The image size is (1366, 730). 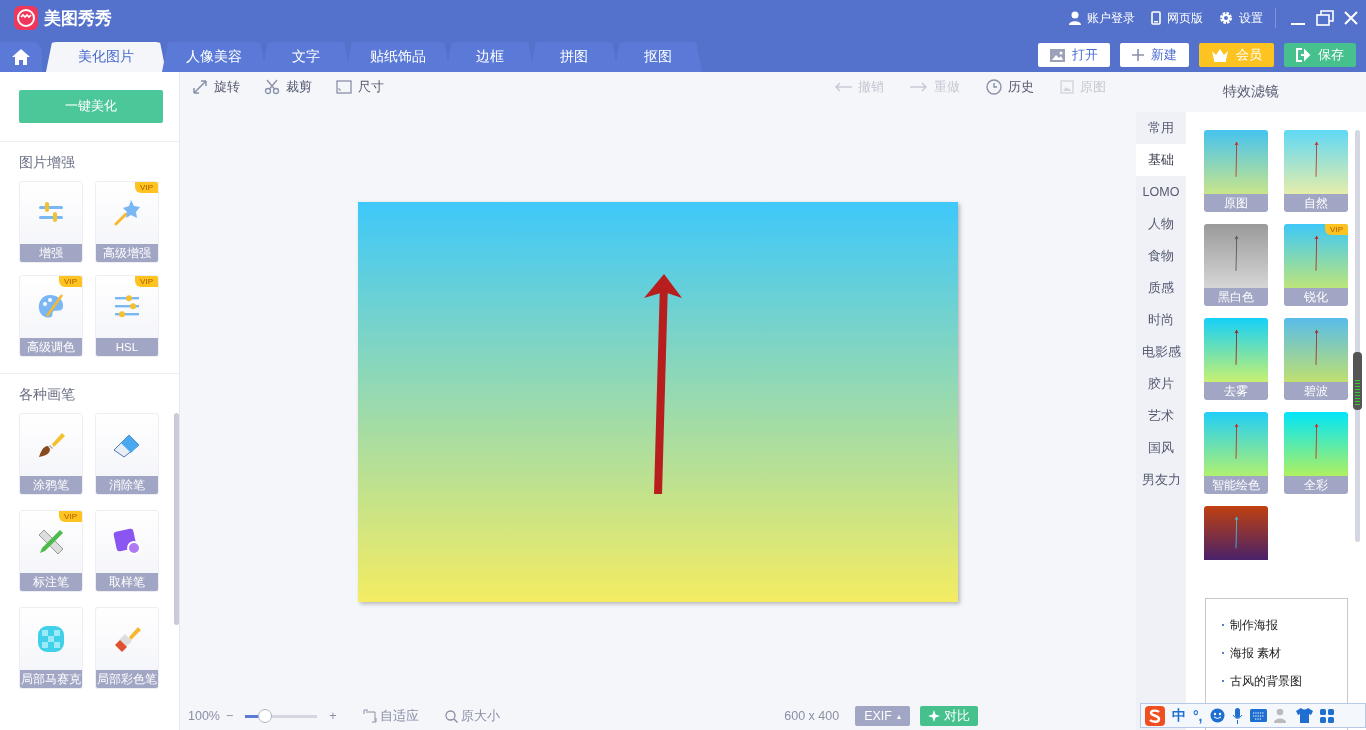 I want to click on phone-icon, so click(x=1156, y=18).